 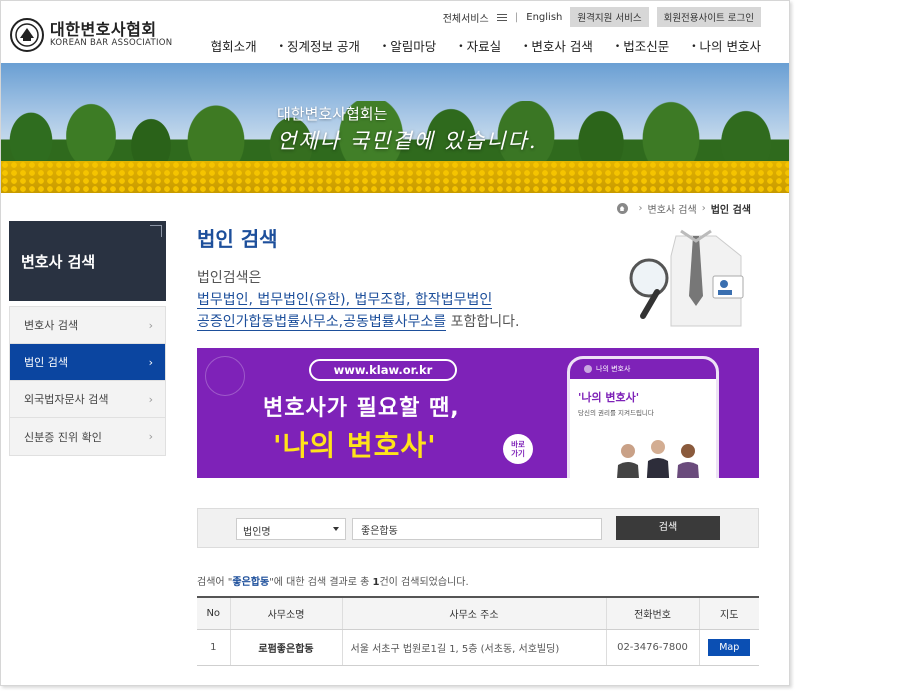 What do you see at coordinates (234, 45) in the screenshot?
I see `gnb-item-about: 협회소개` at bounding box center [234, 45].